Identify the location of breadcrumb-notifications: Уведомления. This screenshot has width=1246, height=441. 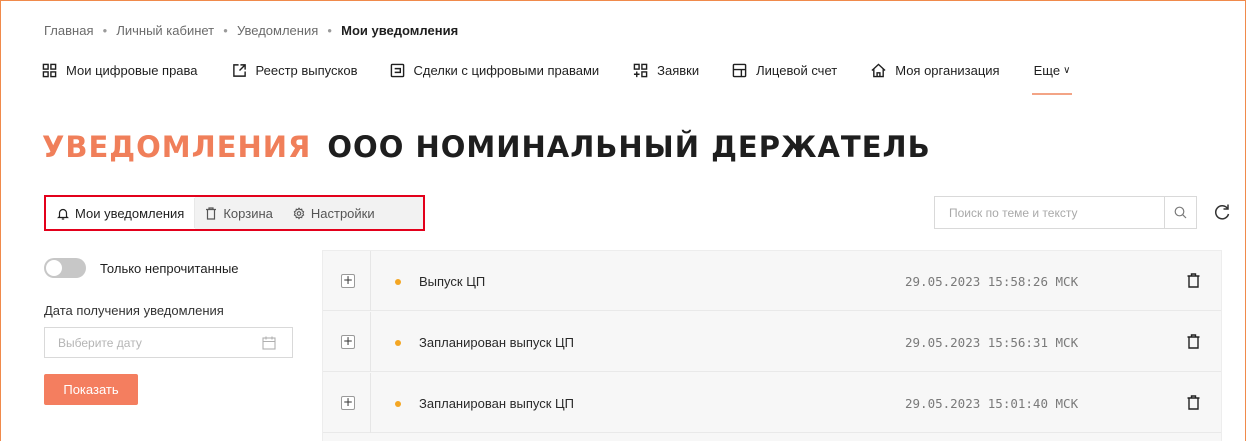
(277, 30).